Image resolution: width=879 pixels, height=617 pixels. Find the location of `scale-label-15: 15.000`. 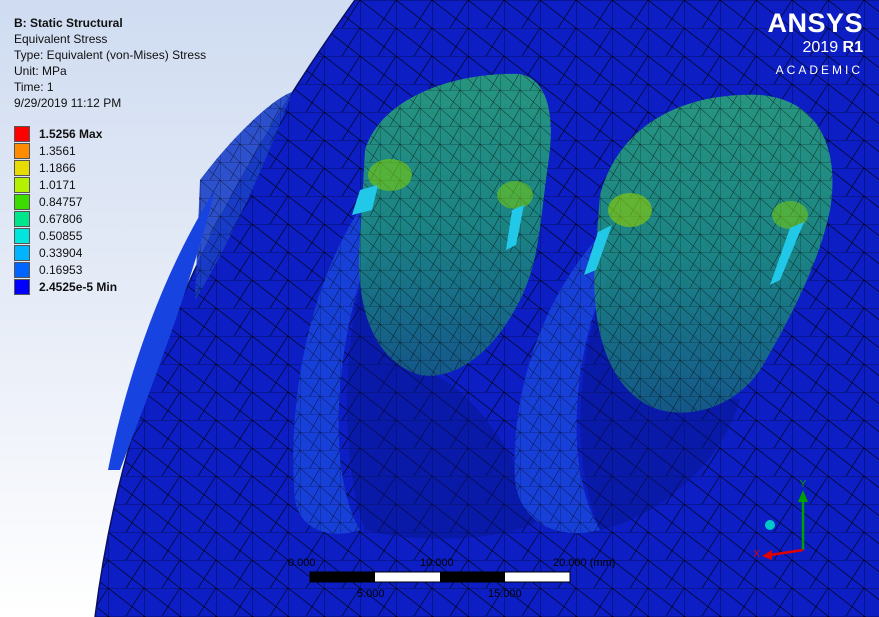

scale-label-15: 15.000 is located at coordinates (505, 594).